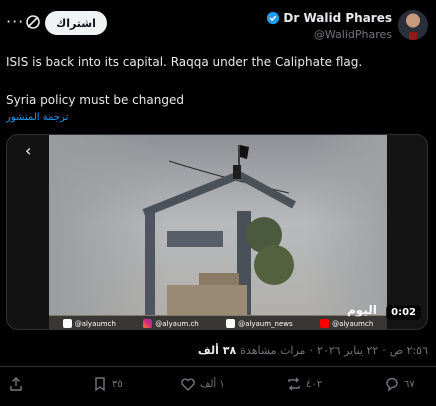 This screenshot has height=406, width=436. I want to click on author-handle: @WalidPhares, so click(353, 34).